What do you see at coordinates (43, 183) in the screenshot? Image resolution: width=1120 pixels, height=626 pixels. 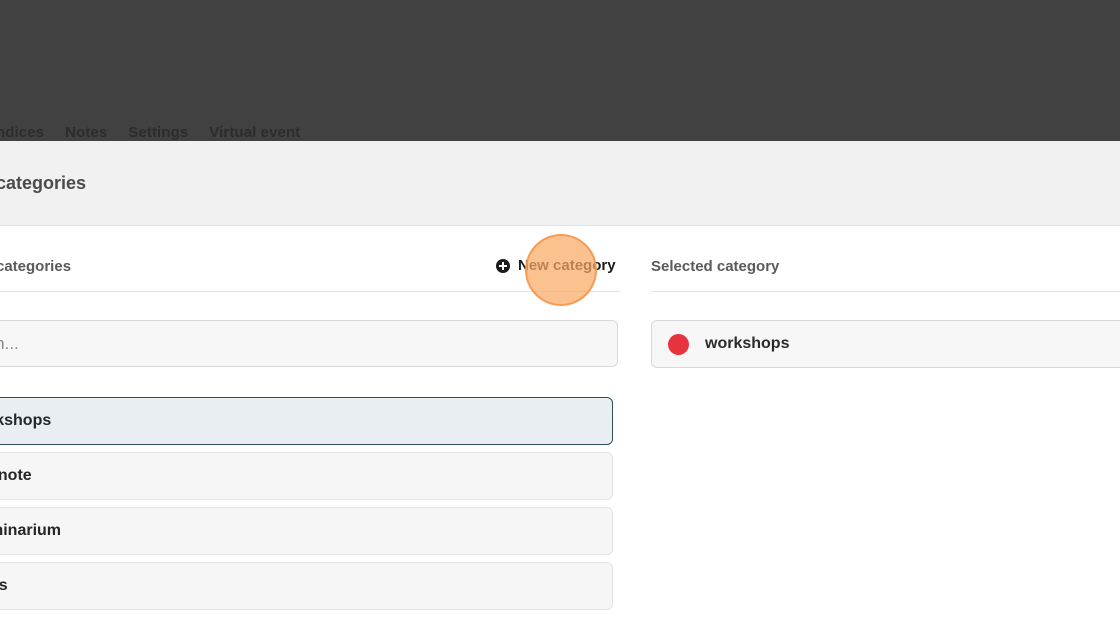 I see `panel-title: categories` at bounding box center [43, 183].